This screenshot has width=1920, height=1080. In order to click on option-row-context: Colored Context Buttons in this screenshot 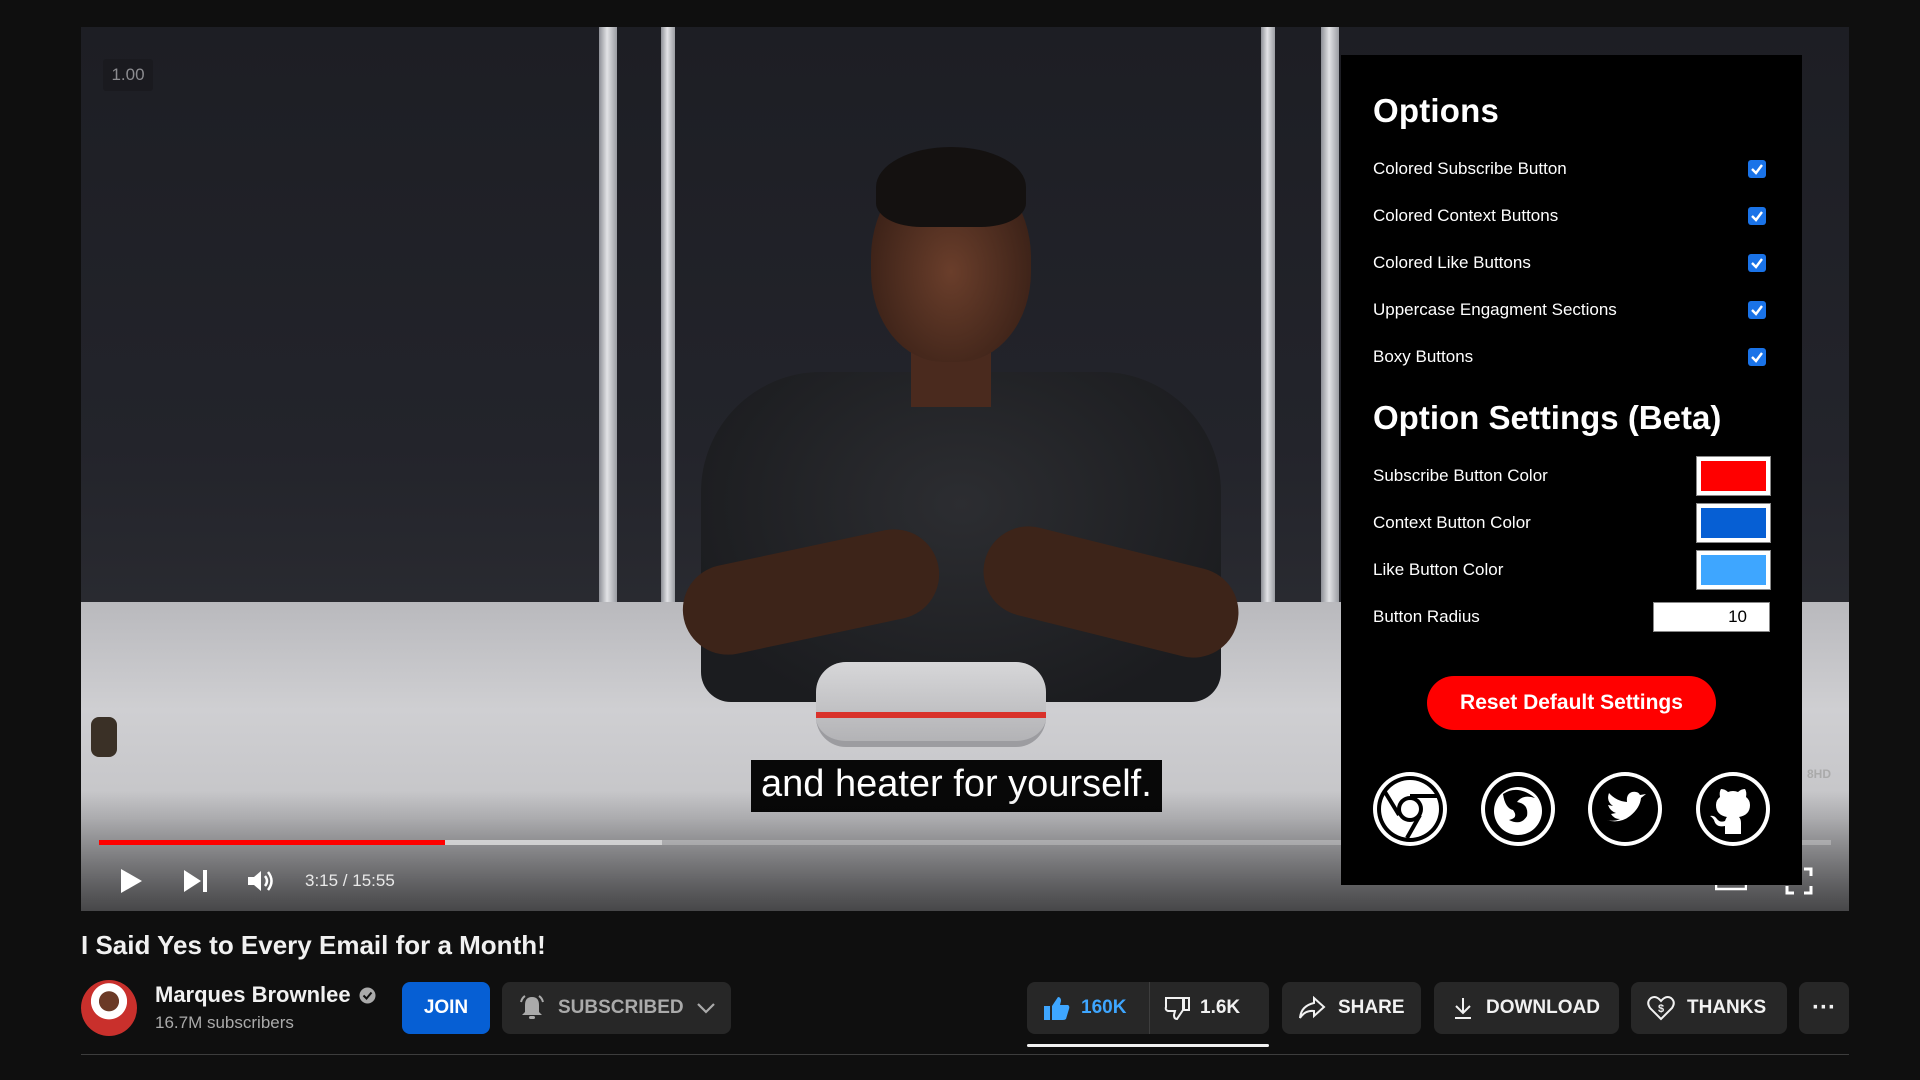, I will do `click(1571, 215)`.